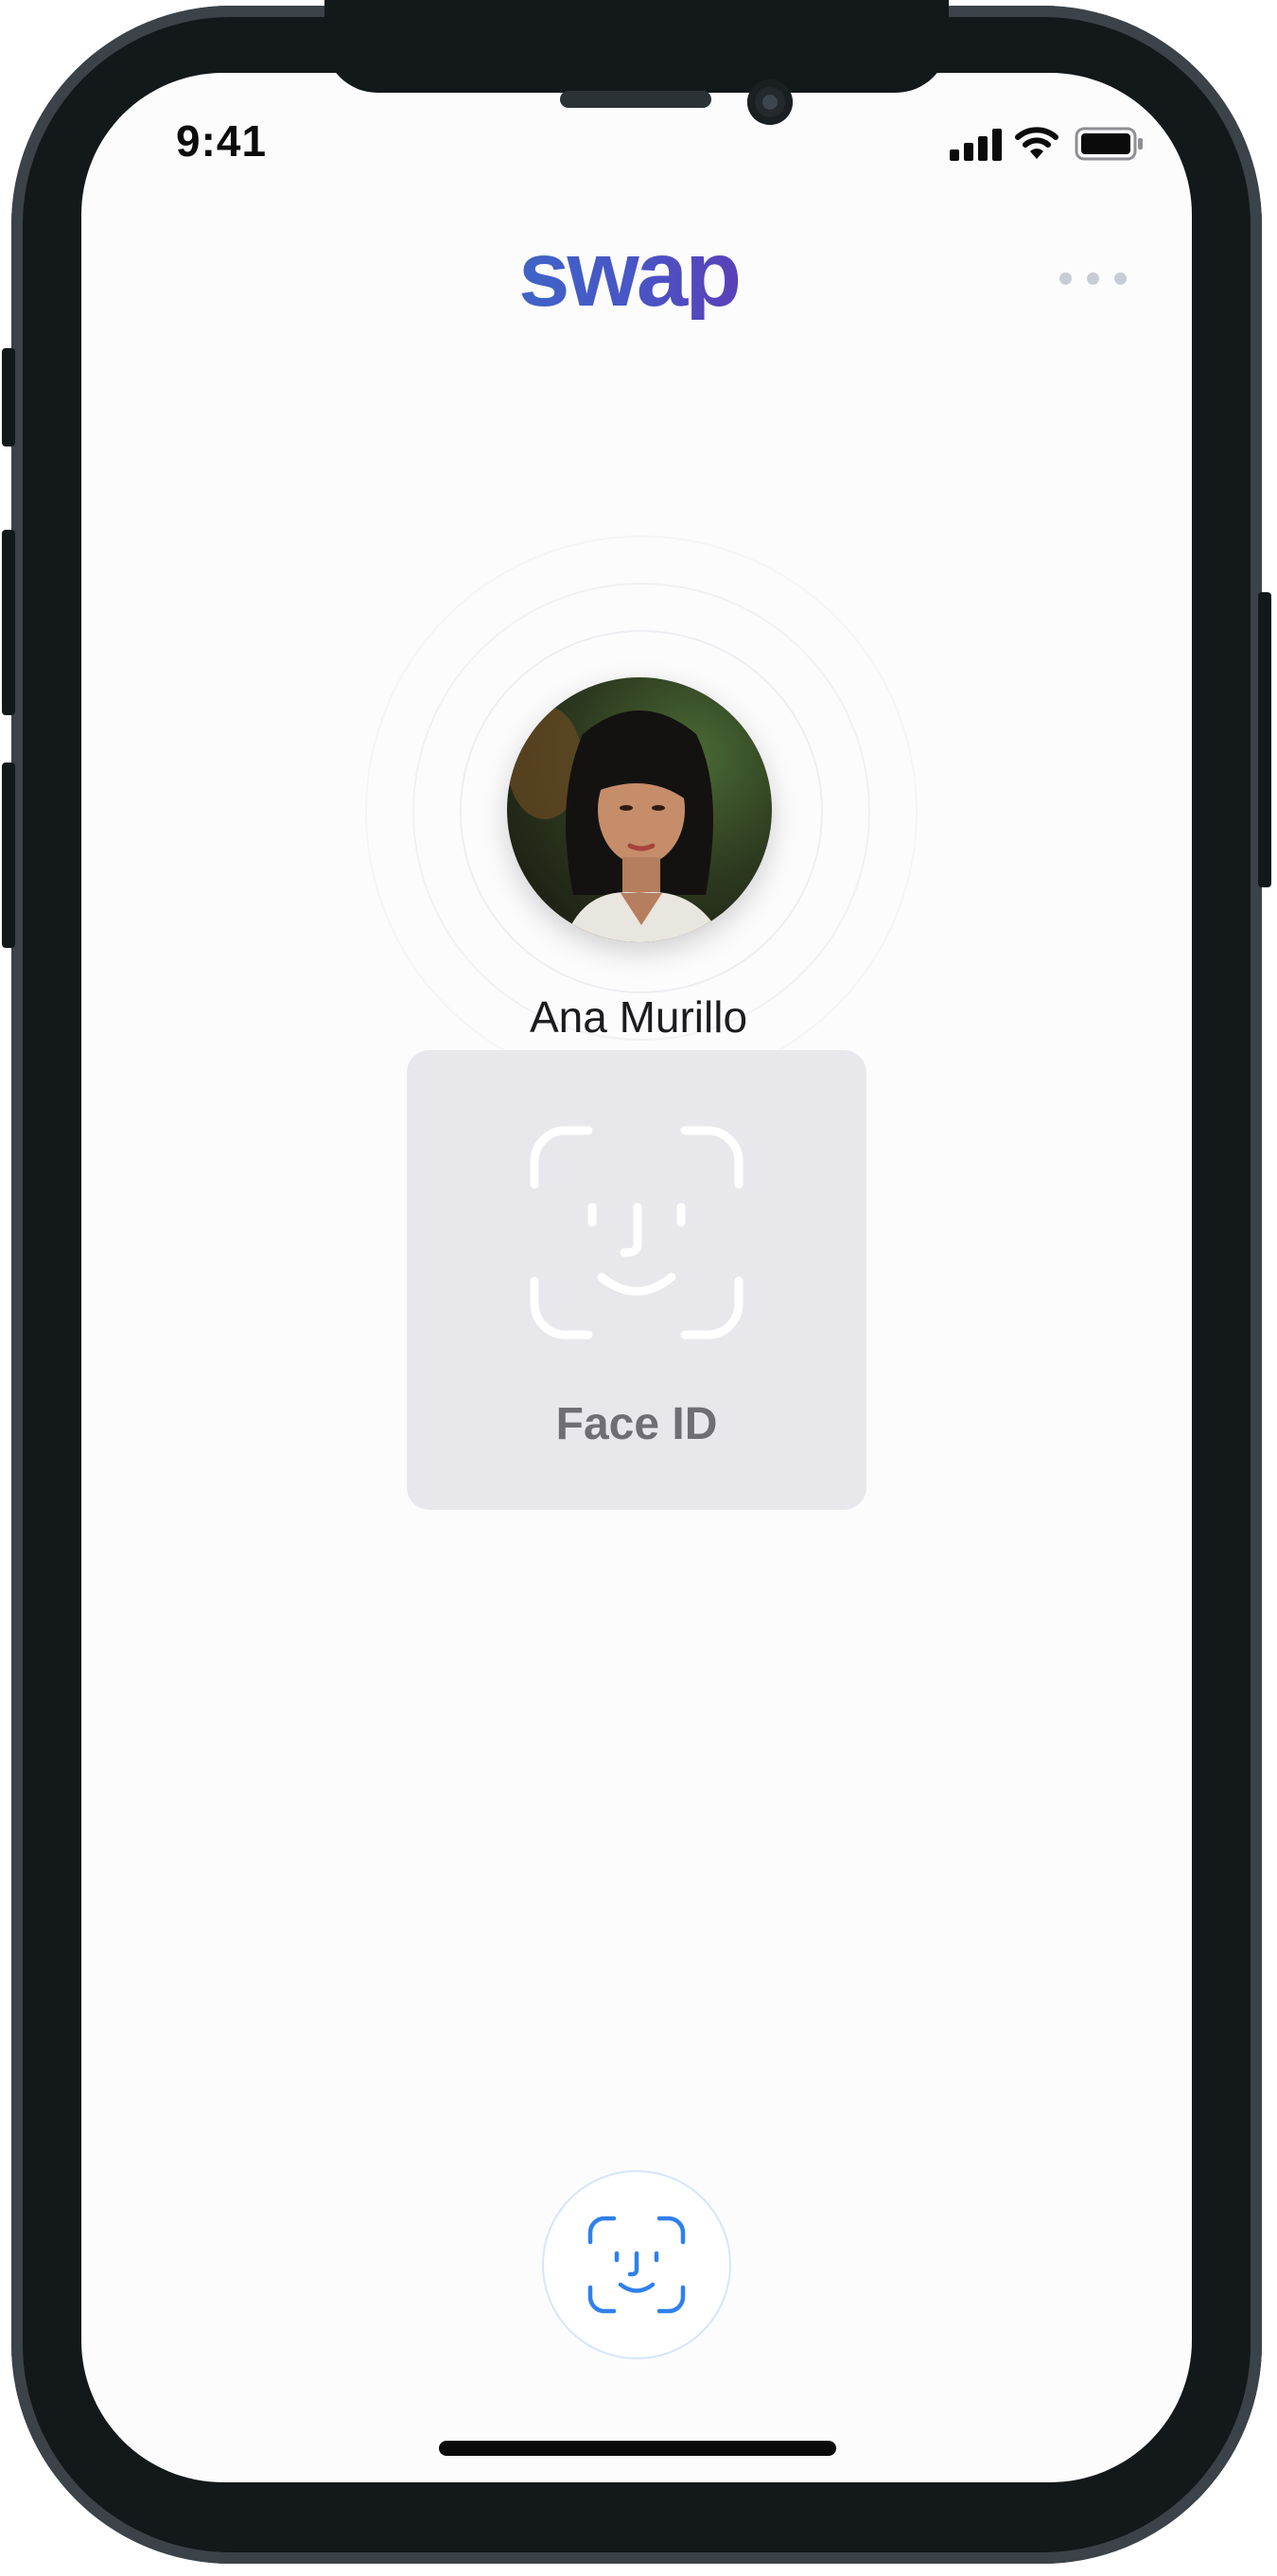 The width and height of the screenshot is (1277, 2576). What do you see at coordinates (636, 47) in the screenshot?
I see `notch` at bounding box center [636, 47].